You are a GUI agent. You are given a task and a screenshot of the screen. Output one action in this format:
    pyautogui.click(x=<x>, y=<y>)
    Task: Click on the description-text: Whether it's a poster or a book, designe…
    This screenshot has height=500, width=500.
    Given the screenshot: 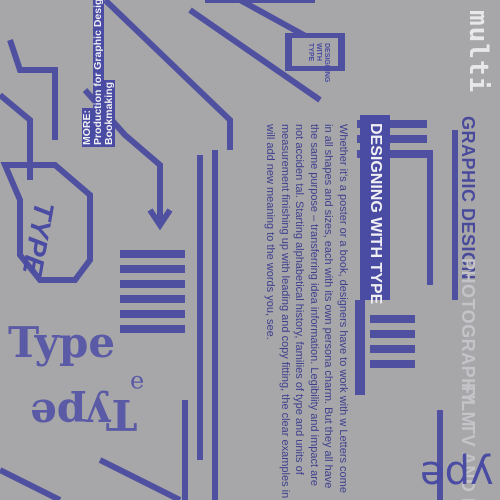 What is the action you would take?
    pyautogui.click(x=306, y=312)
    